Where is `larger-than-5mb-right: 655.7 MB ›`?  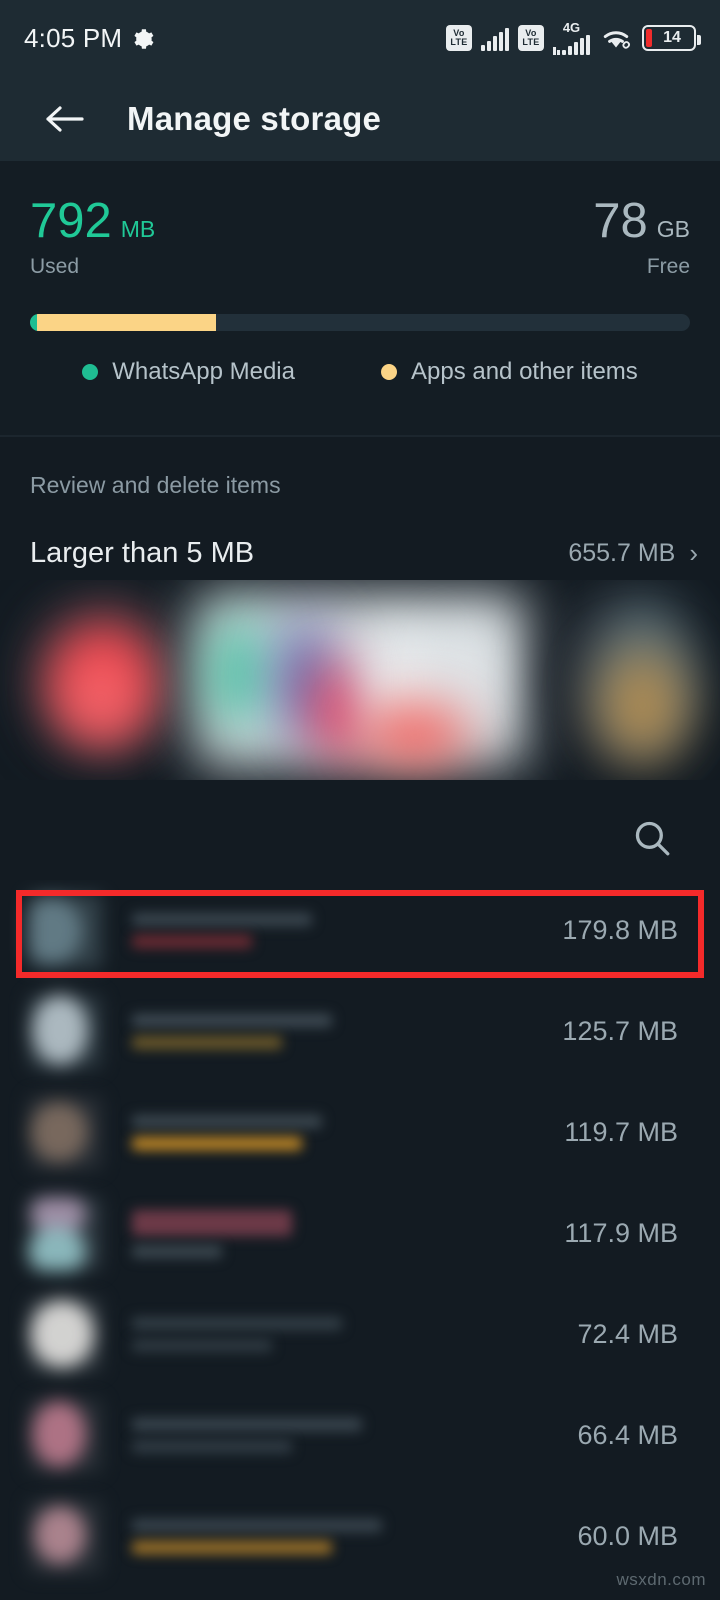 larger-than-5mb-right: 655.7 MB › is located at coordinates (633, 553).